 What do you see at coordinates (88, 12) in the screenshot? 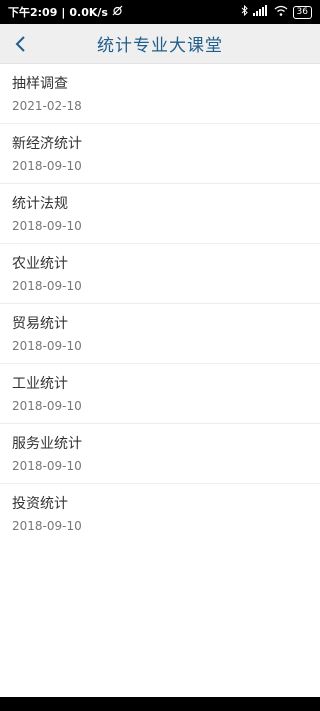
I see `status-speed: 0.0K/s` at bounding box center [88, 12].